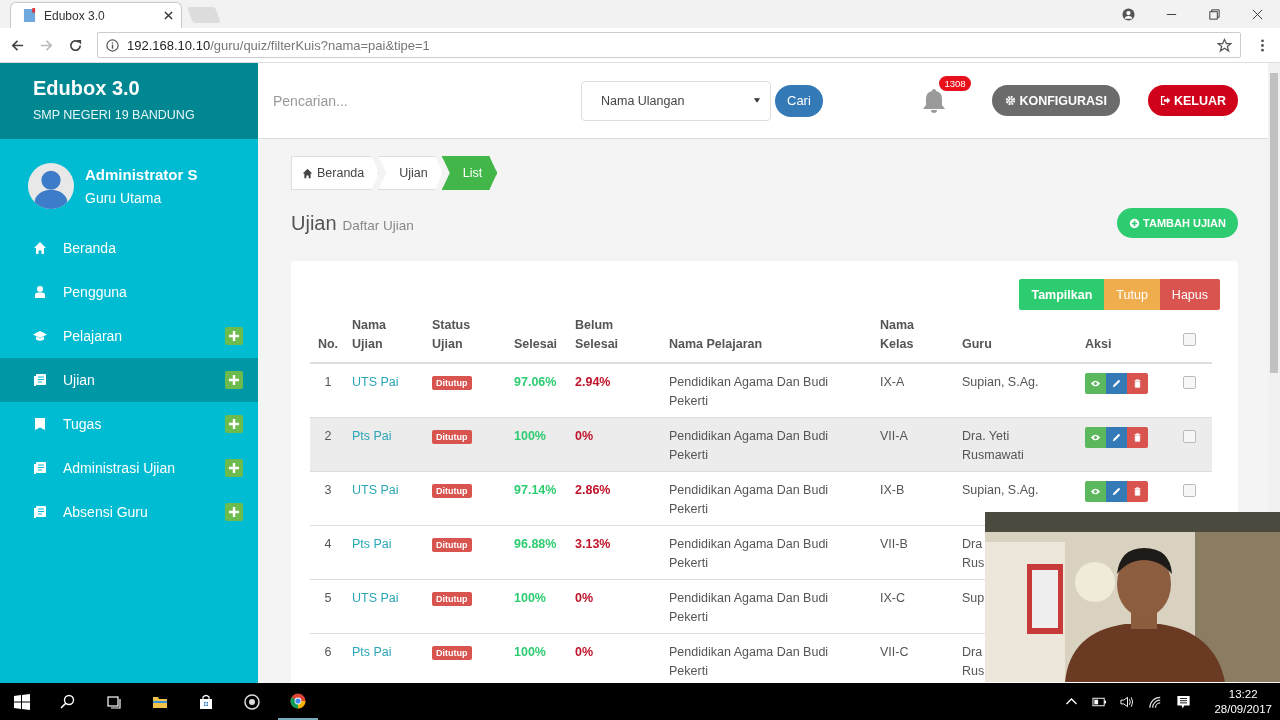 This screenshot has height=720, width=1280. What do you see at coordinates (892, 490) in the screenshot?
I see `class-name: IX-B` at bounding box center [892, 490].